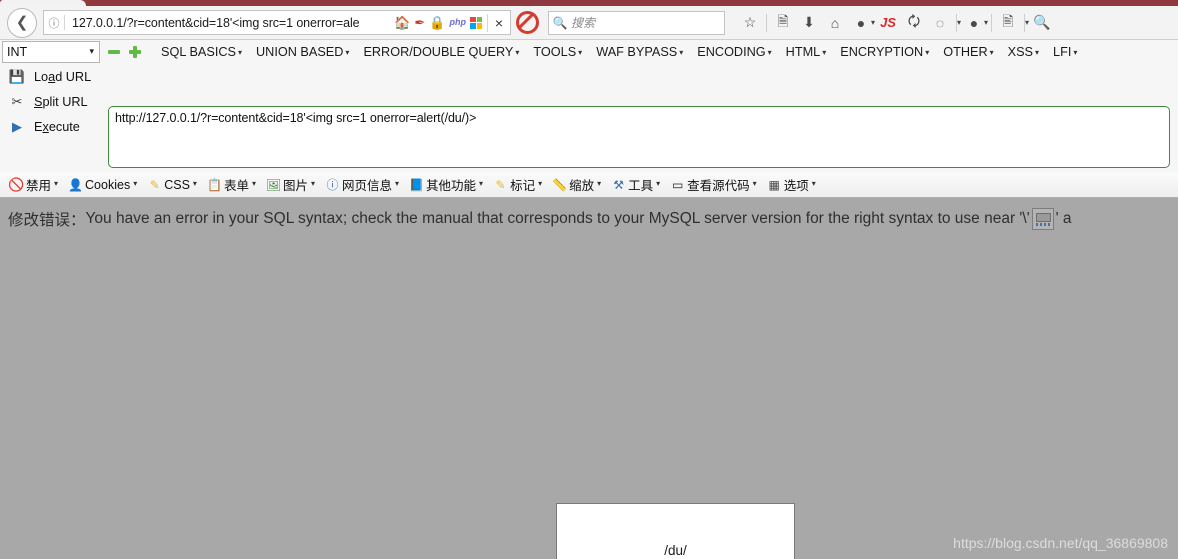 This screenshot has width=1178, height=559. What do you see at coordinates (641, 186) in the screenshot?
I see `toolbar-item-label: 工具` at bounding box center [641, 186].